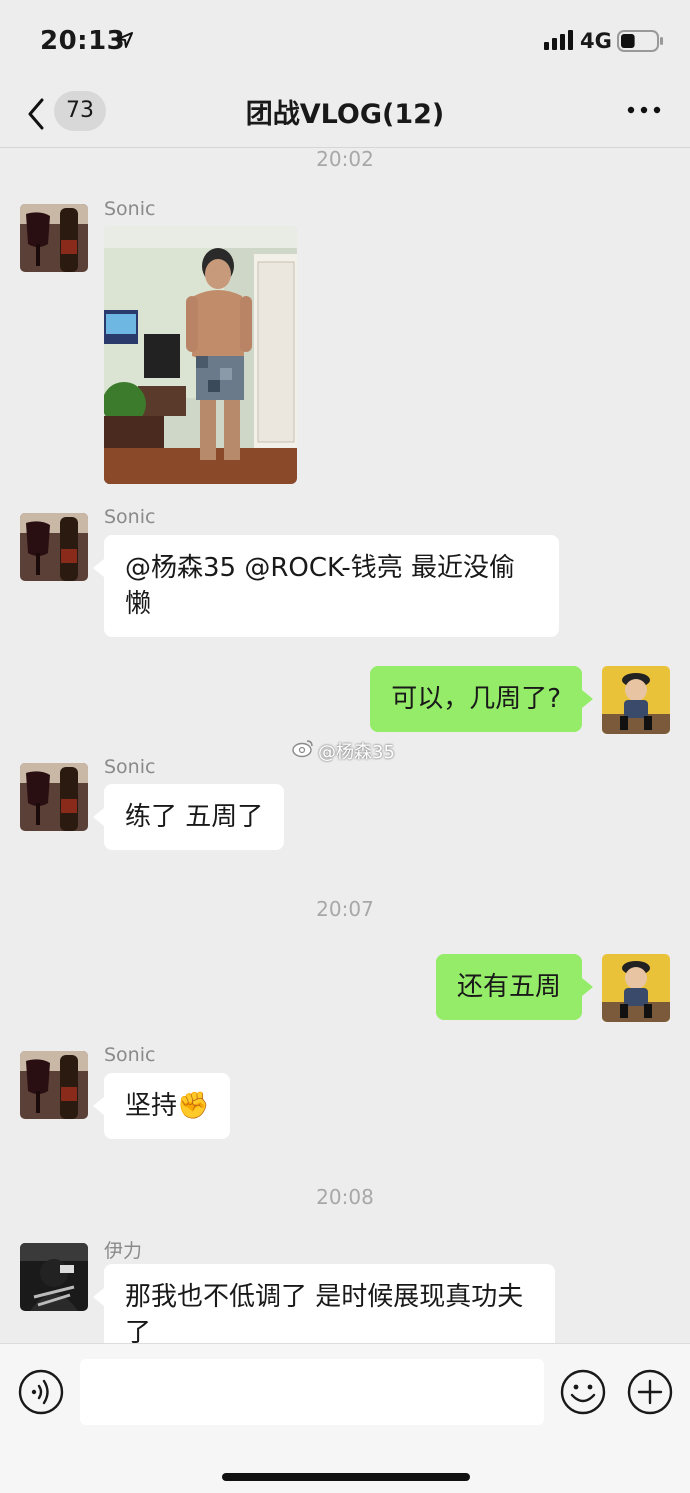 Image resolution: width=690 pixels, height=1493 pixels. What do you see at coordinates (346, 1477) in the screenshot?
I see `home-indicator` at bounding box center [346, 1477].